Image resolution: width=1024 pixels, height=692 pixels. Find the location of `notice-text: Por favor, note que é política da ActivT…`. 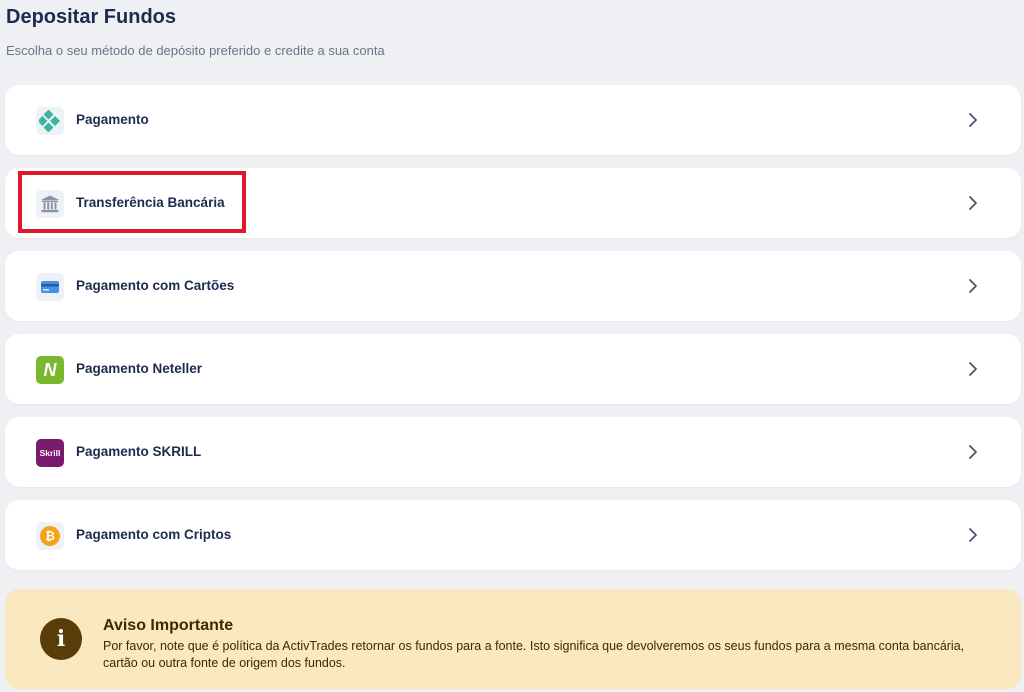

notice-text: Por favor, note que é política da ActivT… is located at coordinates (534, 654).